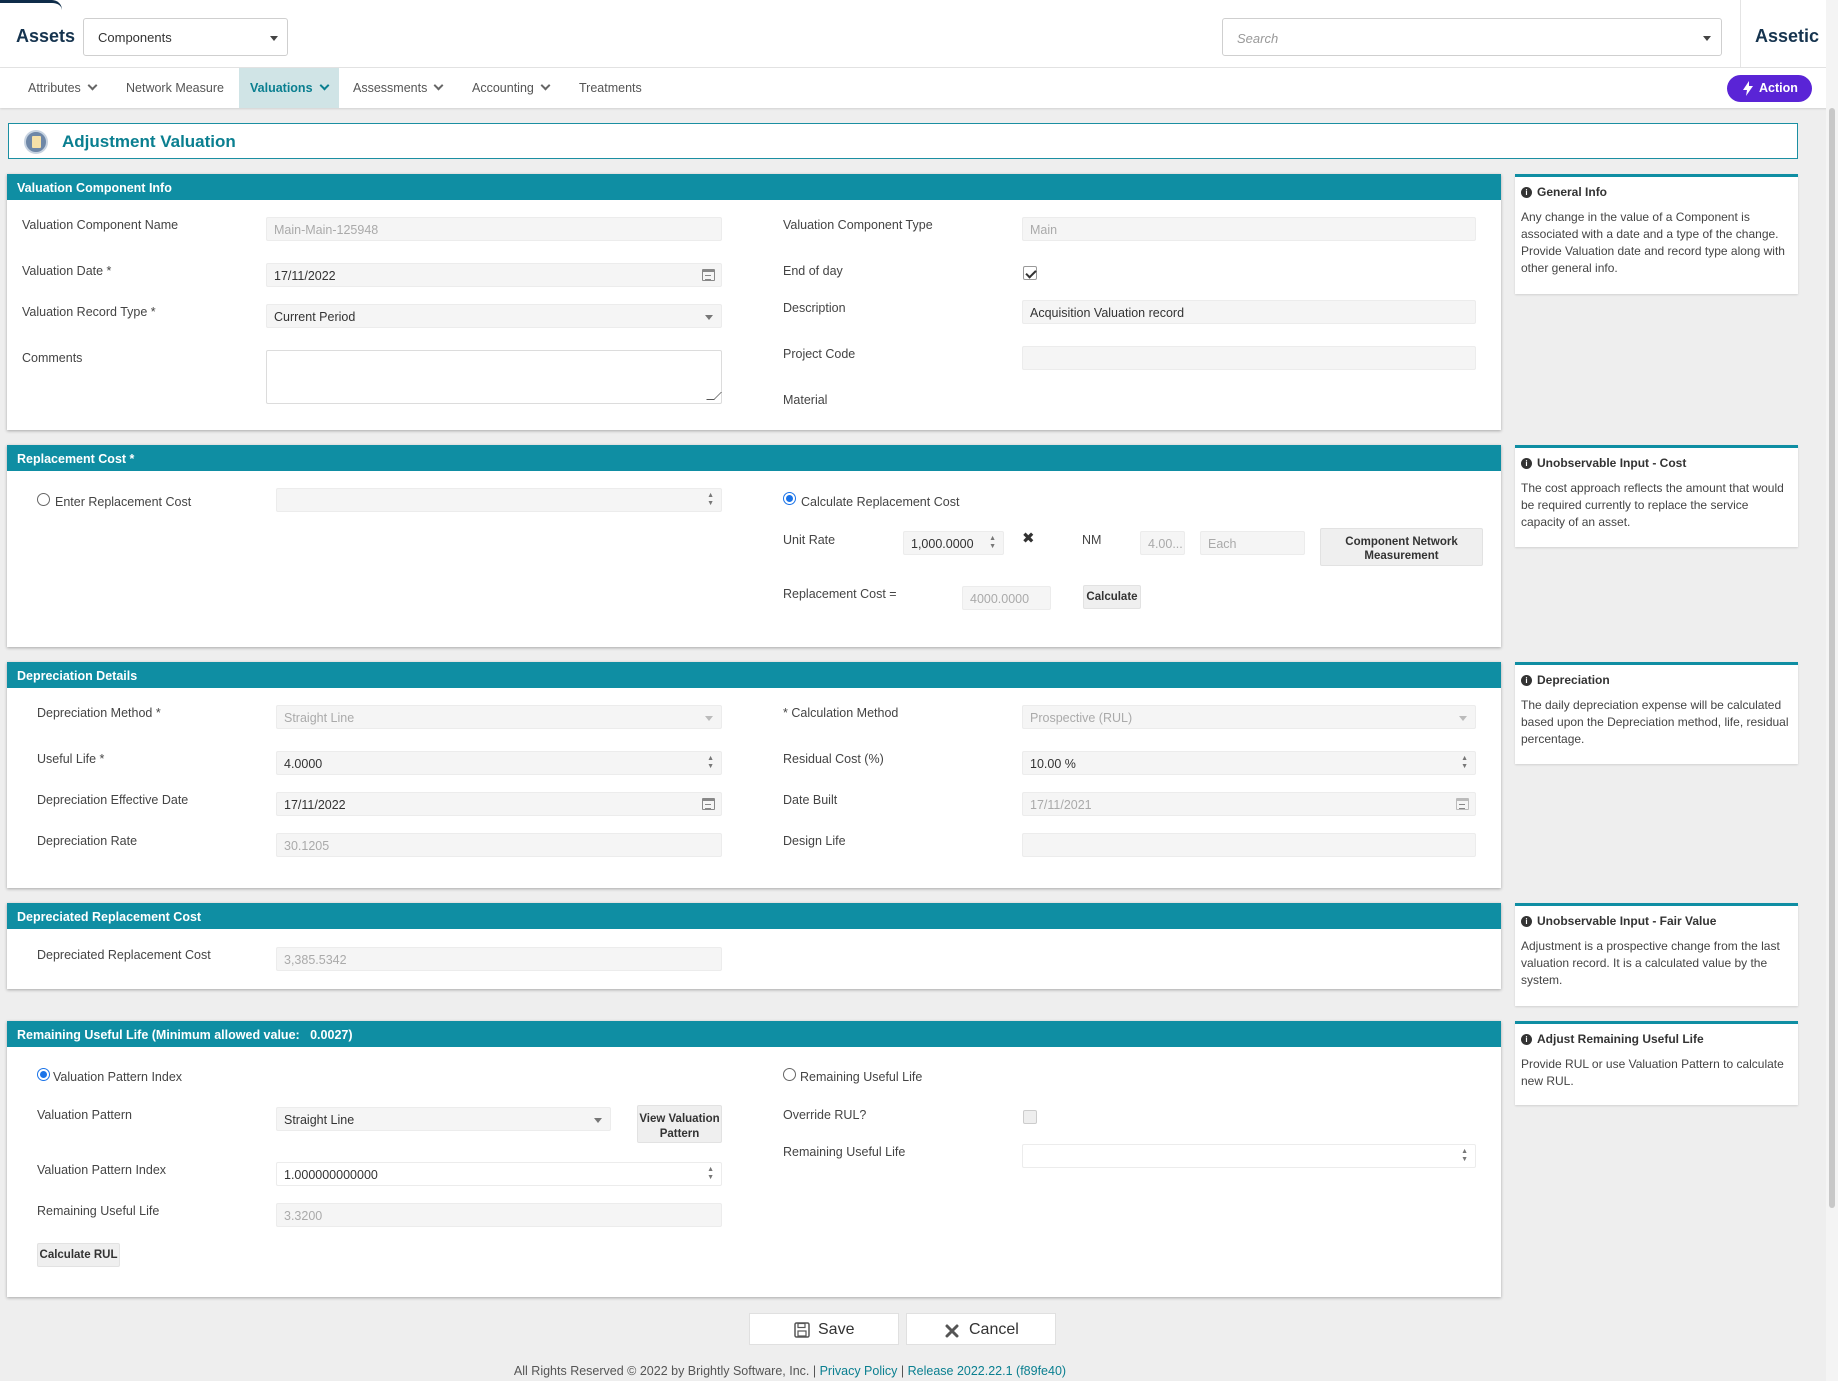 The width and height of the screenshot is (1838, 1381). What do you see at coordinates (54, 88) in the screenshot?
I see `tab-label: Attributes` at bounding box center [54, 88].